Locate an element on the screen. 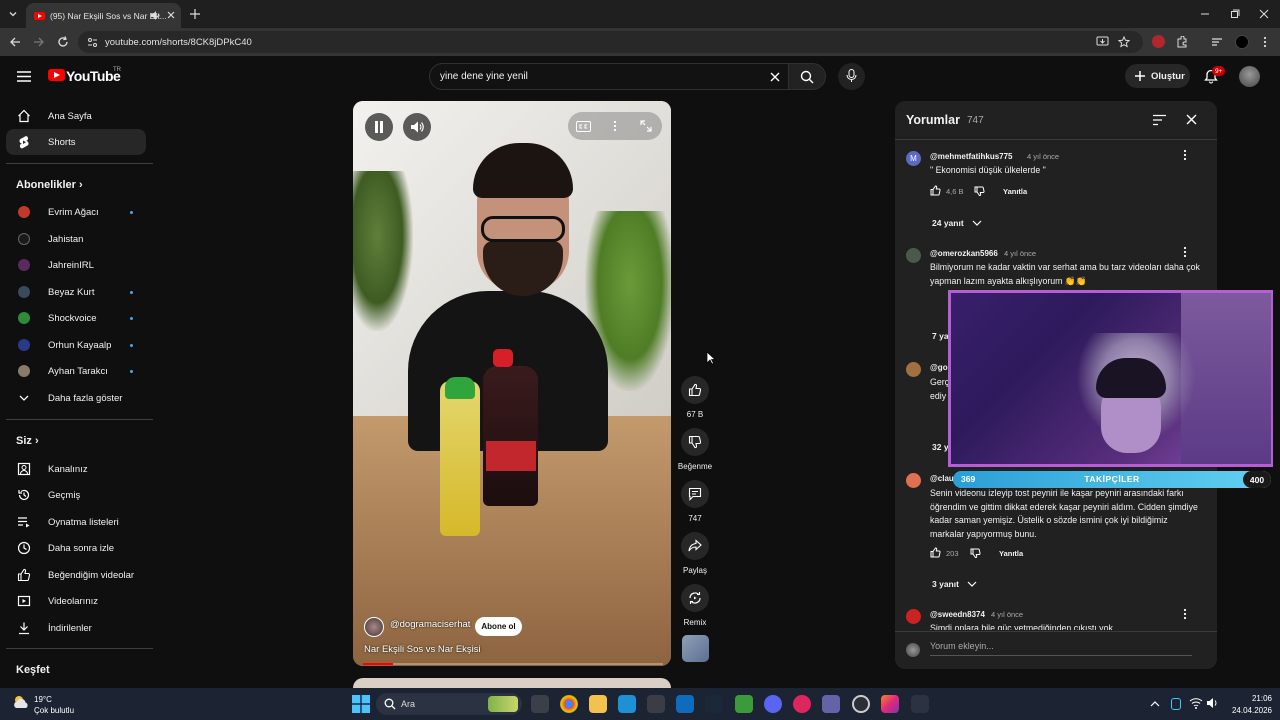 This screenshot has width=1280, height=720. profile-avatar is located at coordinates (1242, 42).